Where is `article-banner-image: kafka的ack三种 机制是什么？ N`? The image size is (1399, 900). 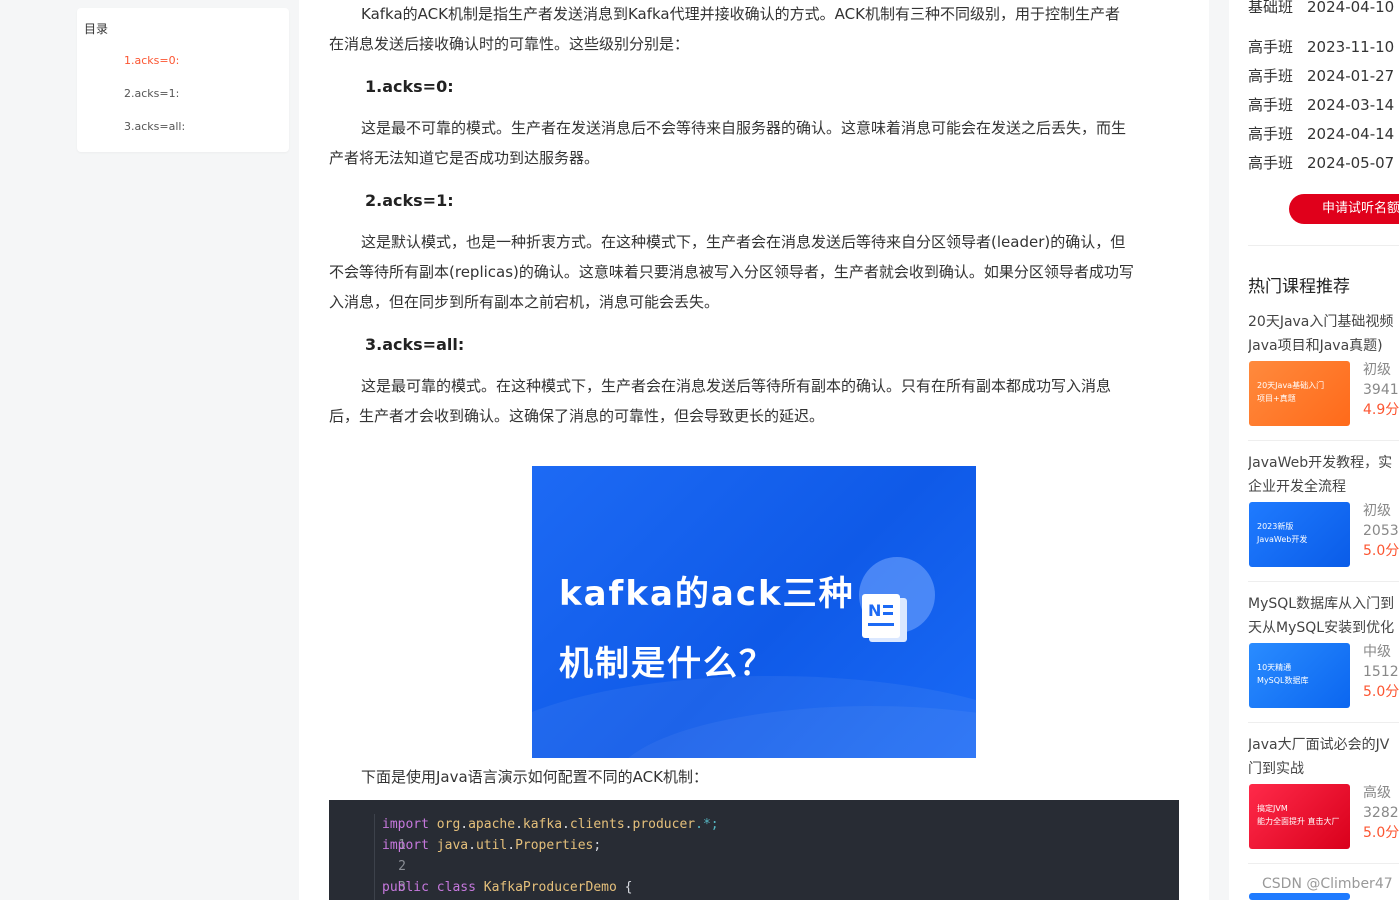 article-banner-image: kafka的ack三种 机制是什么？ N is located at coordinates (754, 612).